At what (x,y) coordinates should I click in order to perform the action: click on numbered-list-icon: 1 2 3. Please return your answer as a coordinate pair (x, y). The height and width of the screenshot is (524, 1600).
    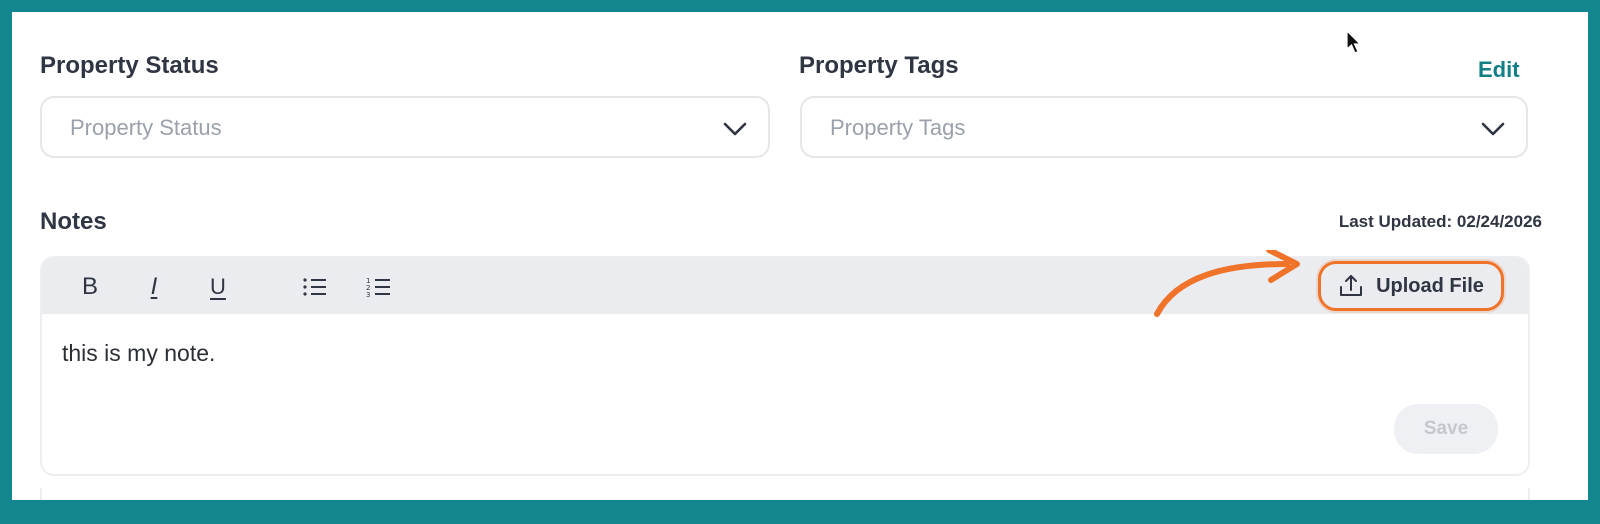
    Looking at the image, I should click on (378, 287).